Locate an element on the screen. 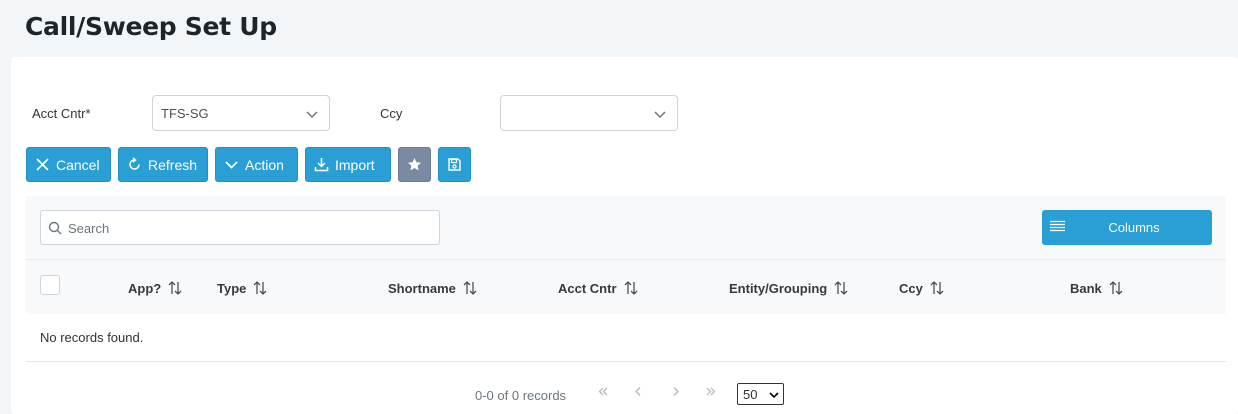 This screenshot has height=414, width=1238. save-button is located at coordinates (454, 164).